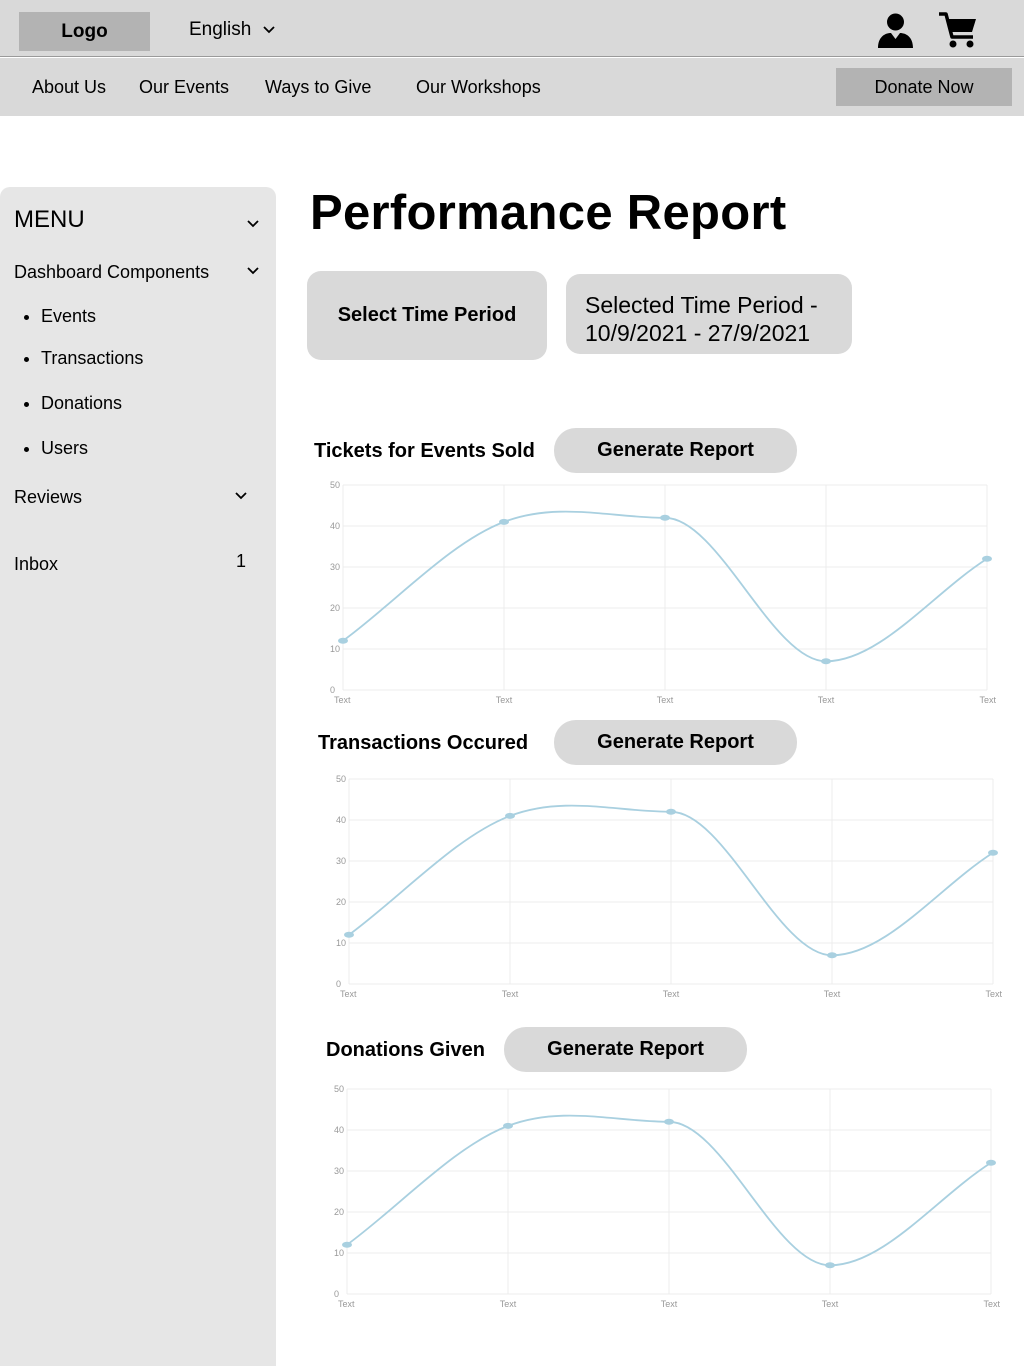 The image size is (1024, 1366). What do you see at coordinates (625, 1049) in the screenshot?
I see `generate-report-donations-button: Generate Report` at bounding box center [625, 1049].